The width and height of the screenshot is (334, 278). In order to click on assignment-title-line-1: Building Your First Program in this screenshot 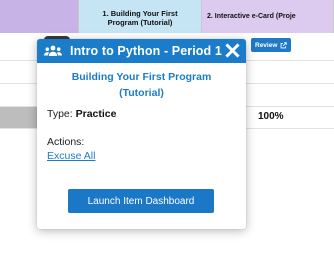, I will do `click(141, 77)`.